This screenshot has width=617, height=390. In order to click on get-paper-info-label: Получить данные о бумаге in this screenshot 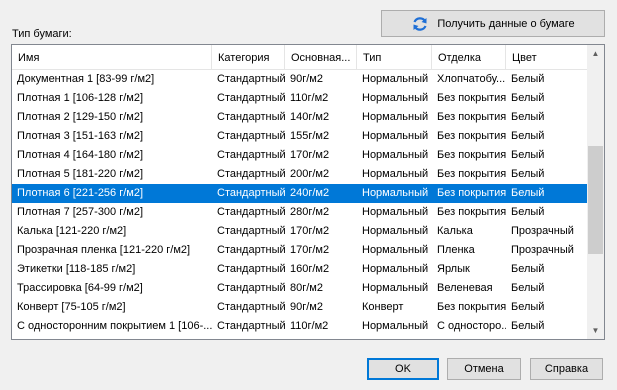, I will do `click(506, 23)`.